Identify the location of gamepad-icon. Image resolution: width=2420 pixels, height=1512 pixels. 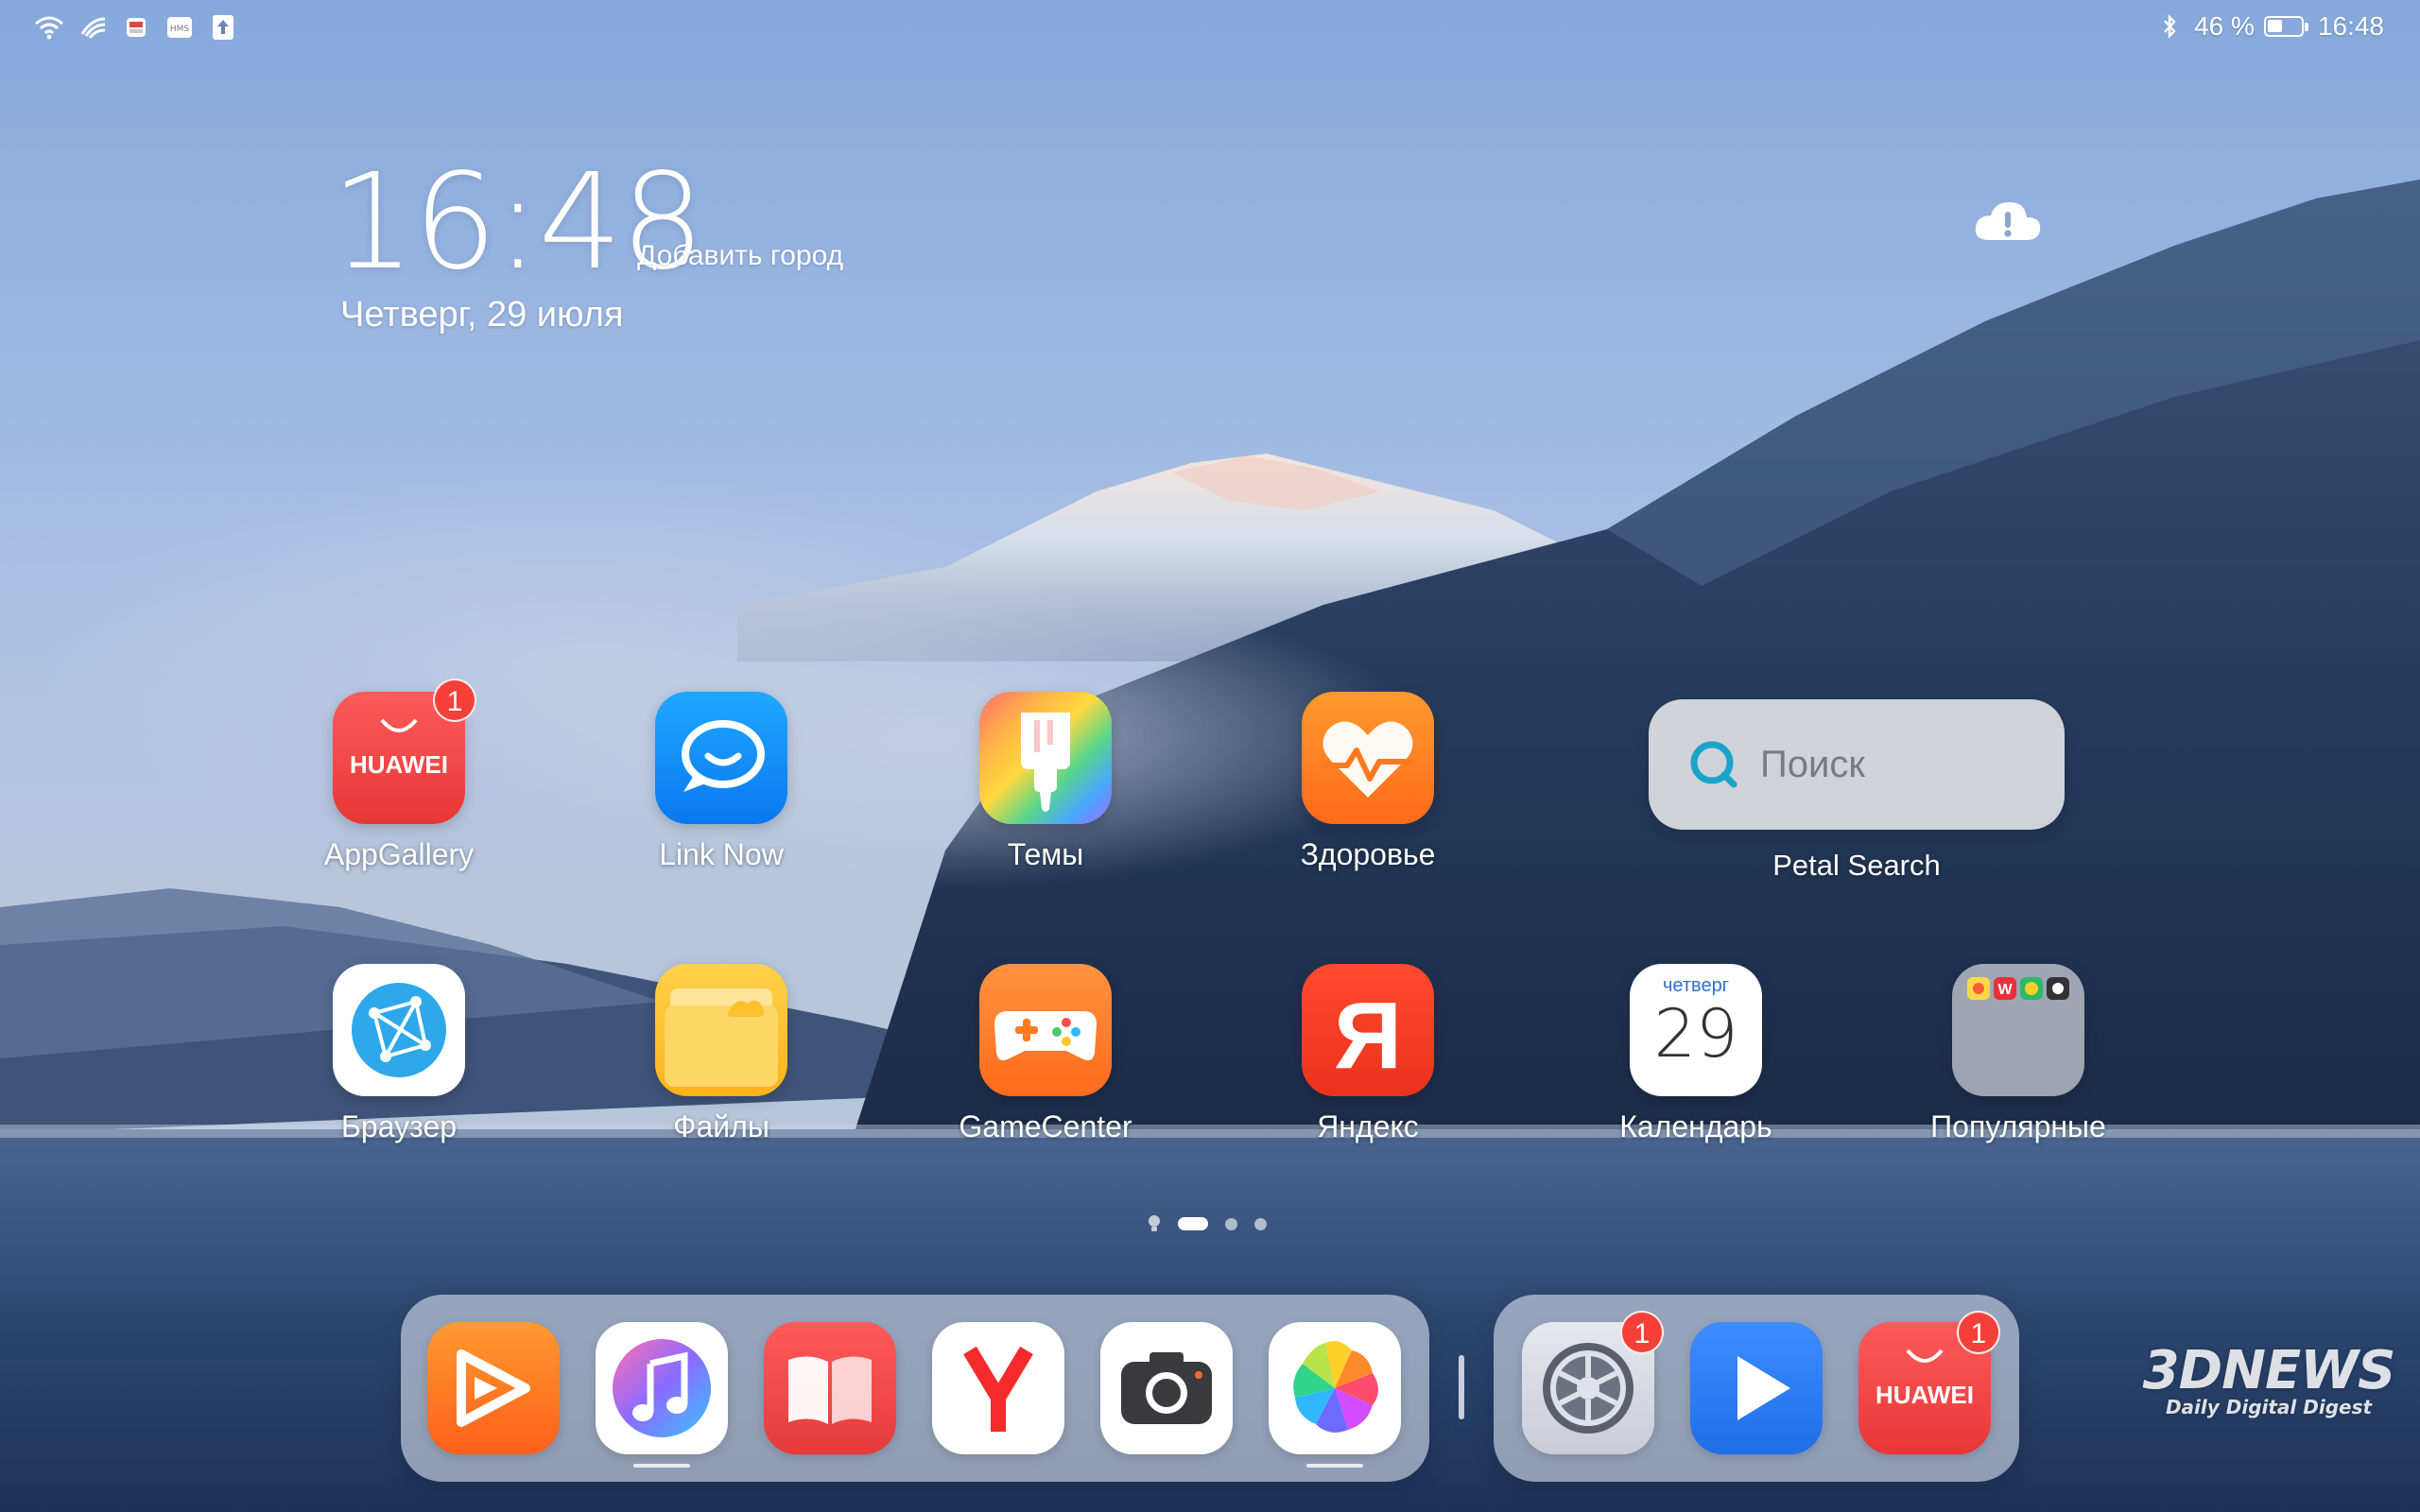
(1046, 1030).